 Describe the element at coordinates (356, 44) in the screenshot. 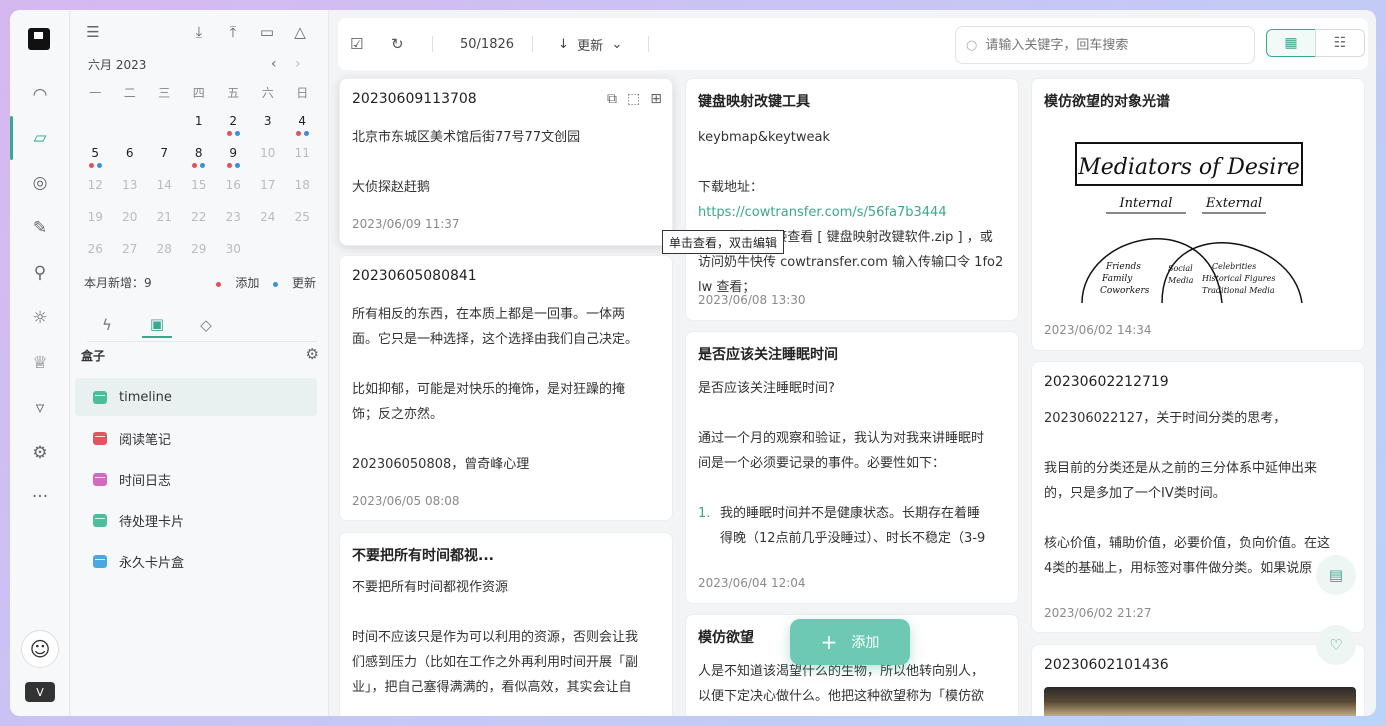

I see `checkbox-icon: ☑` at that location.